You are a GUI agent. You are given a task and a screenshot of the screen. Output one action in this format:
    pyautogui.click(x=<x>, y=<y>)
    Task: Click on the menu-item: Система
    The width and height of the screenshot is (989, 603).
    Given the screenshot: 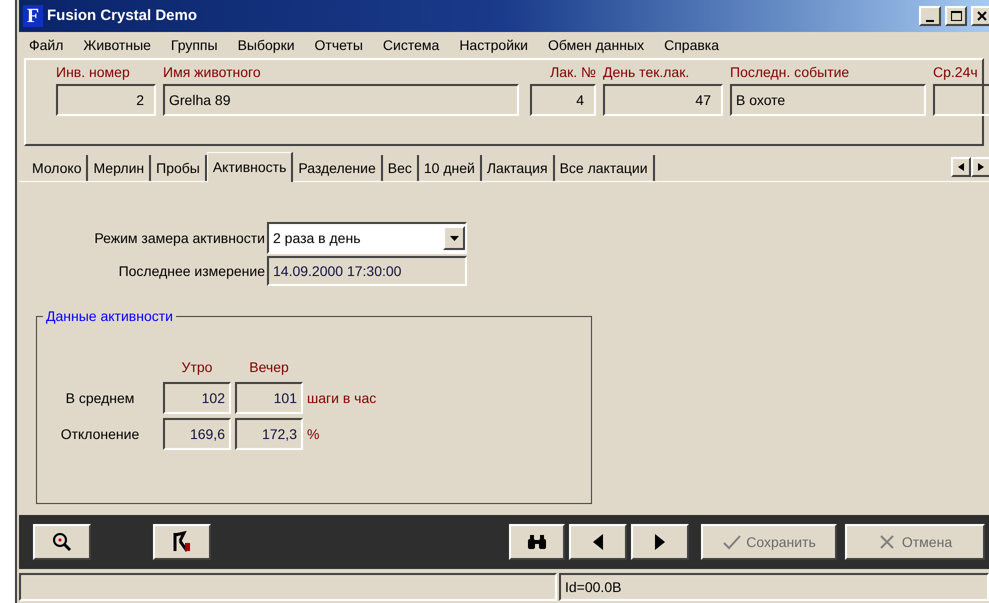 What is the action you would take?
    pyautogui.click(x=411, y=45)
    